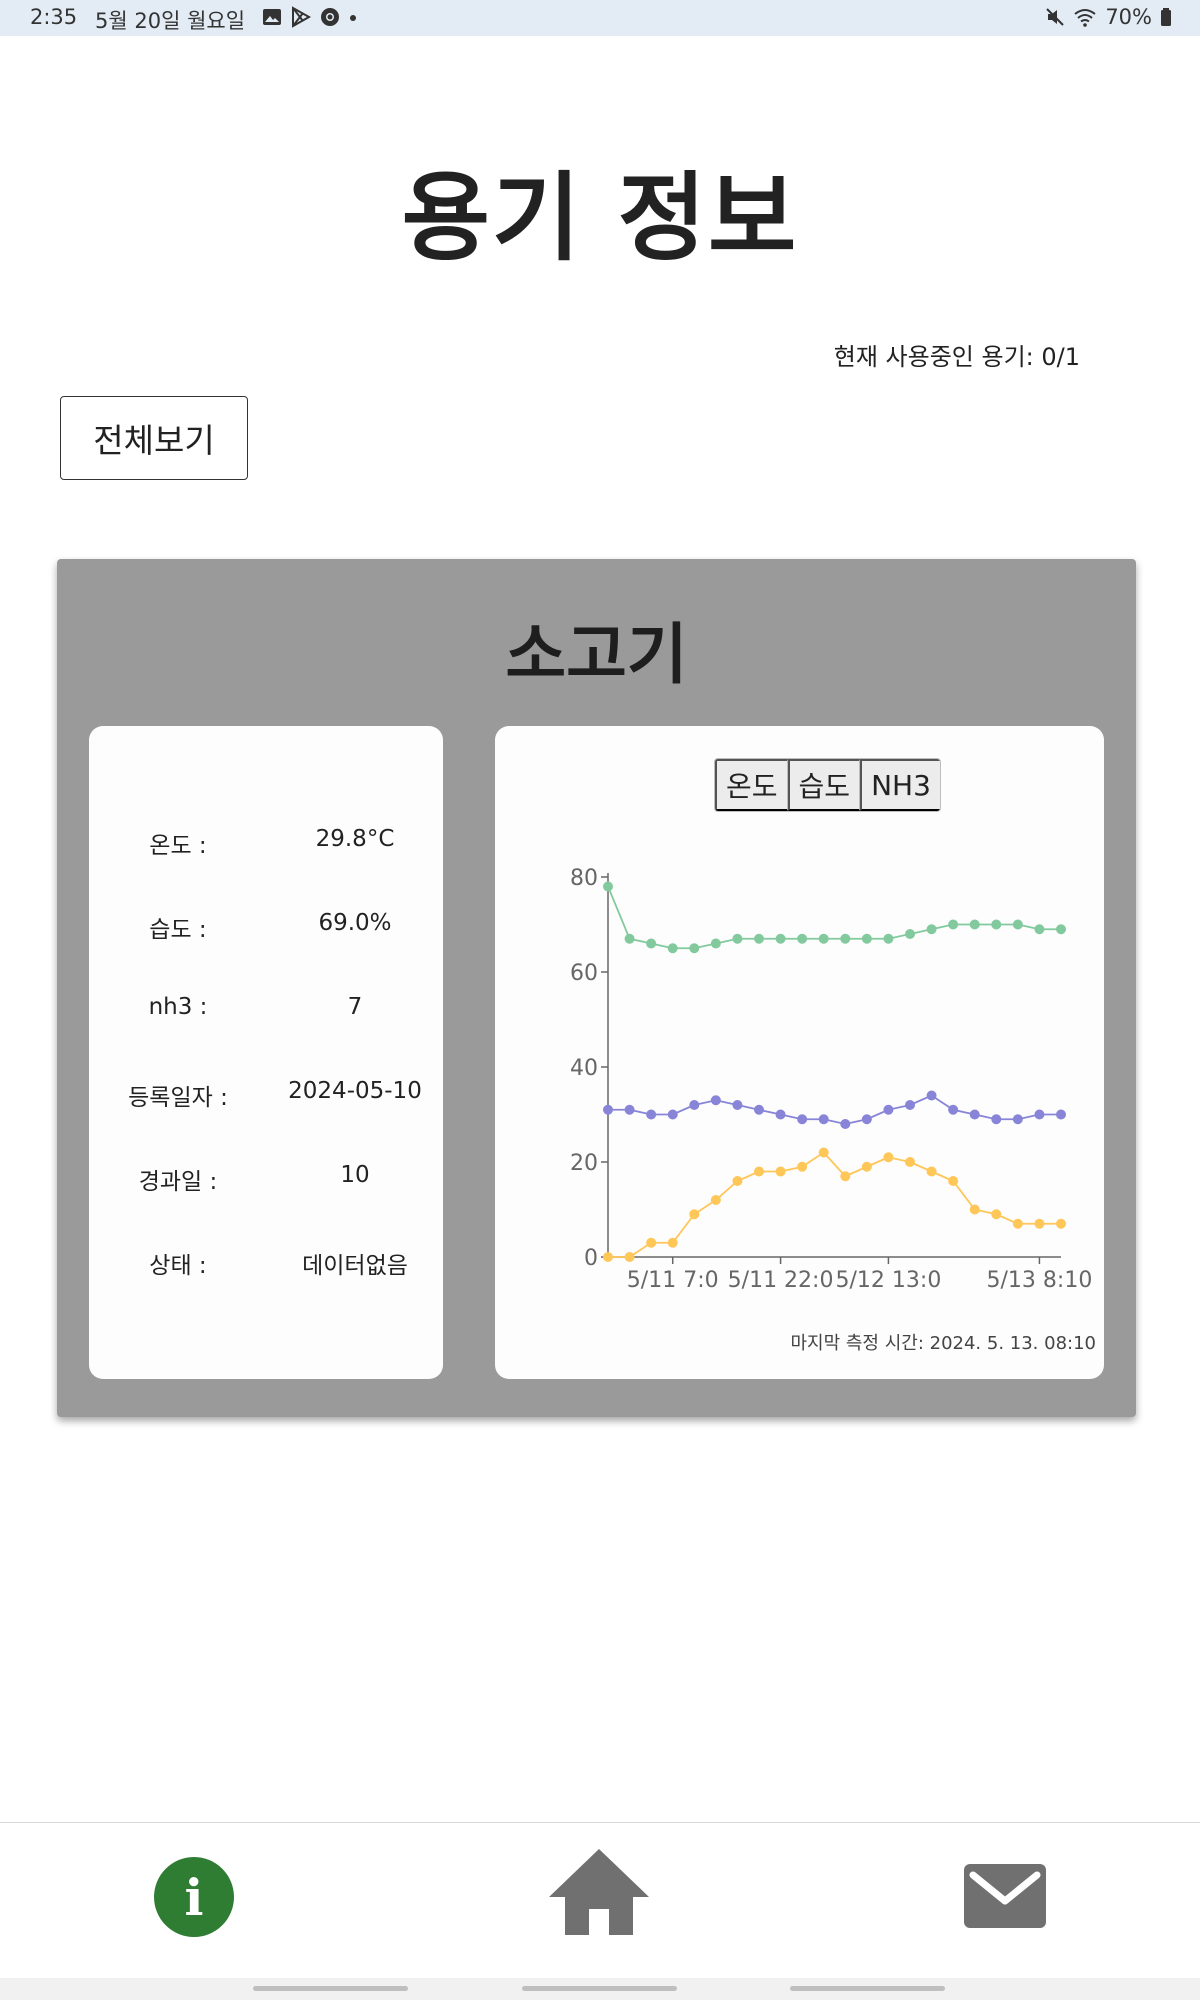 The image size is (1200, 2000). I want to click on x-tick-label: 5/11 22:0, so click(781, 1280).